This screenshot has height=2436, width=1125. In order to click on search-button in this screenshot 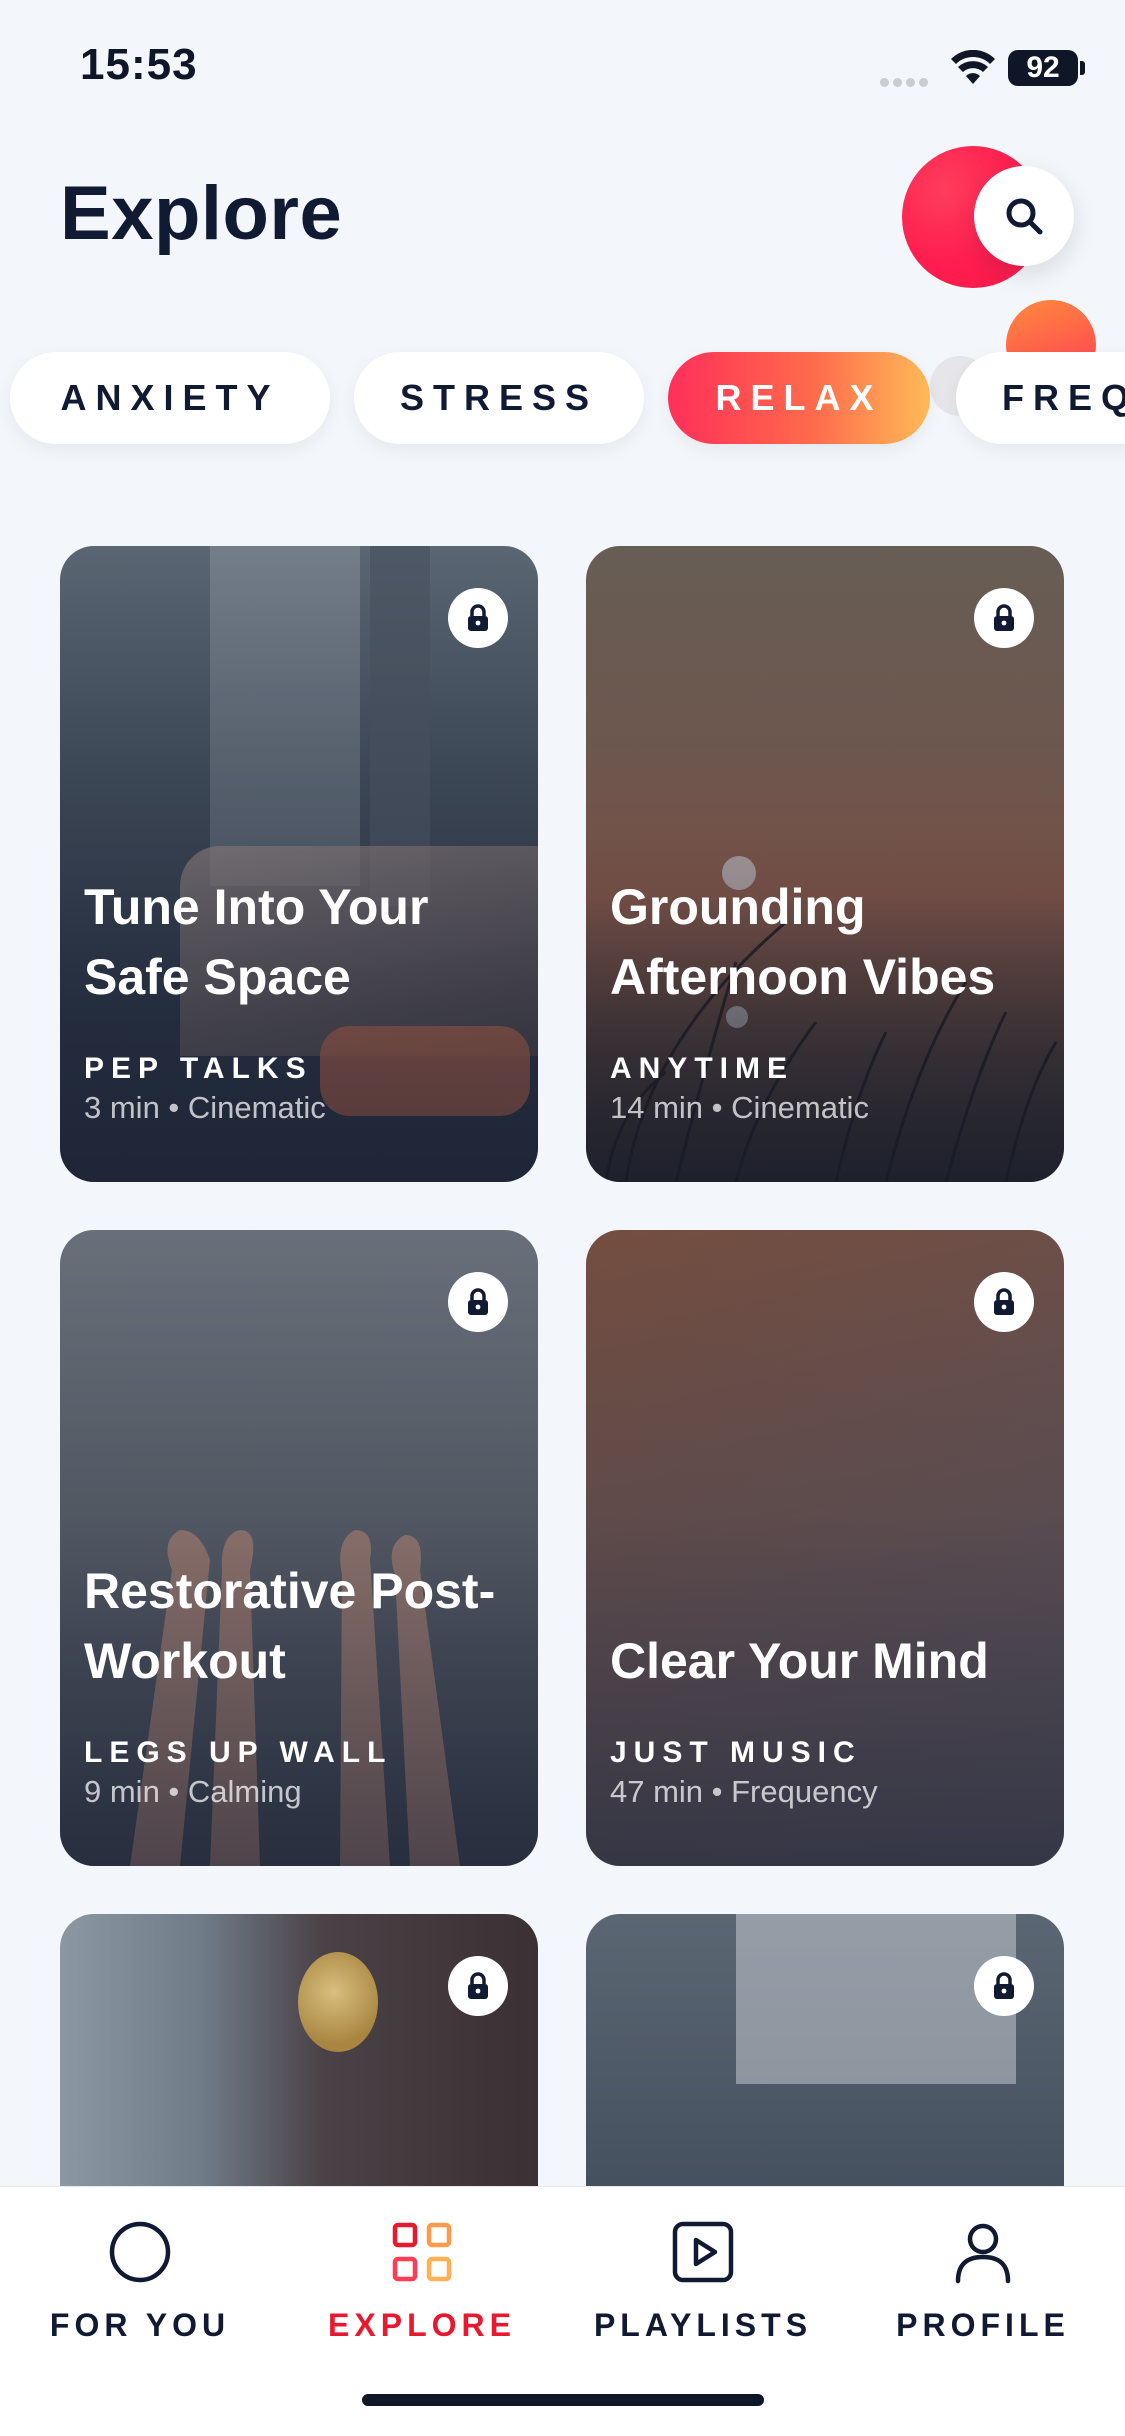, I will do `click(1024, 216)`.